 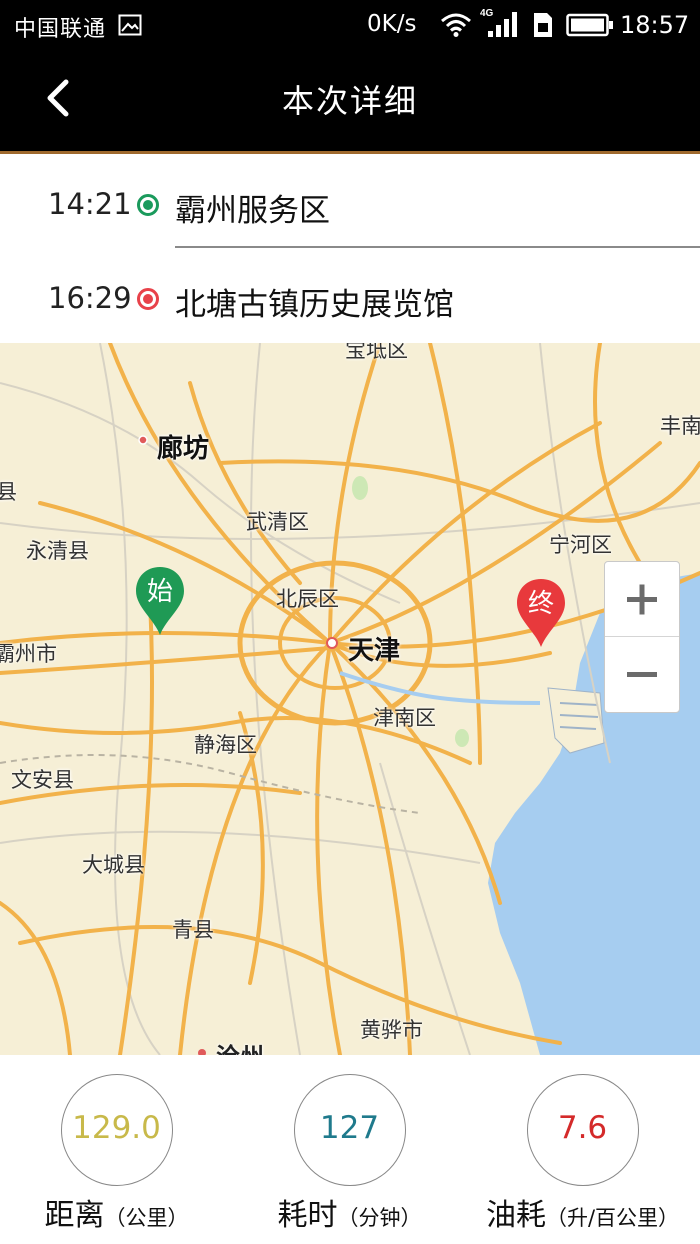 What do you see at coordinates (74, 1215) in the screenshot?
I see `distance-title: 距离` at bounding box center [74, 1215].